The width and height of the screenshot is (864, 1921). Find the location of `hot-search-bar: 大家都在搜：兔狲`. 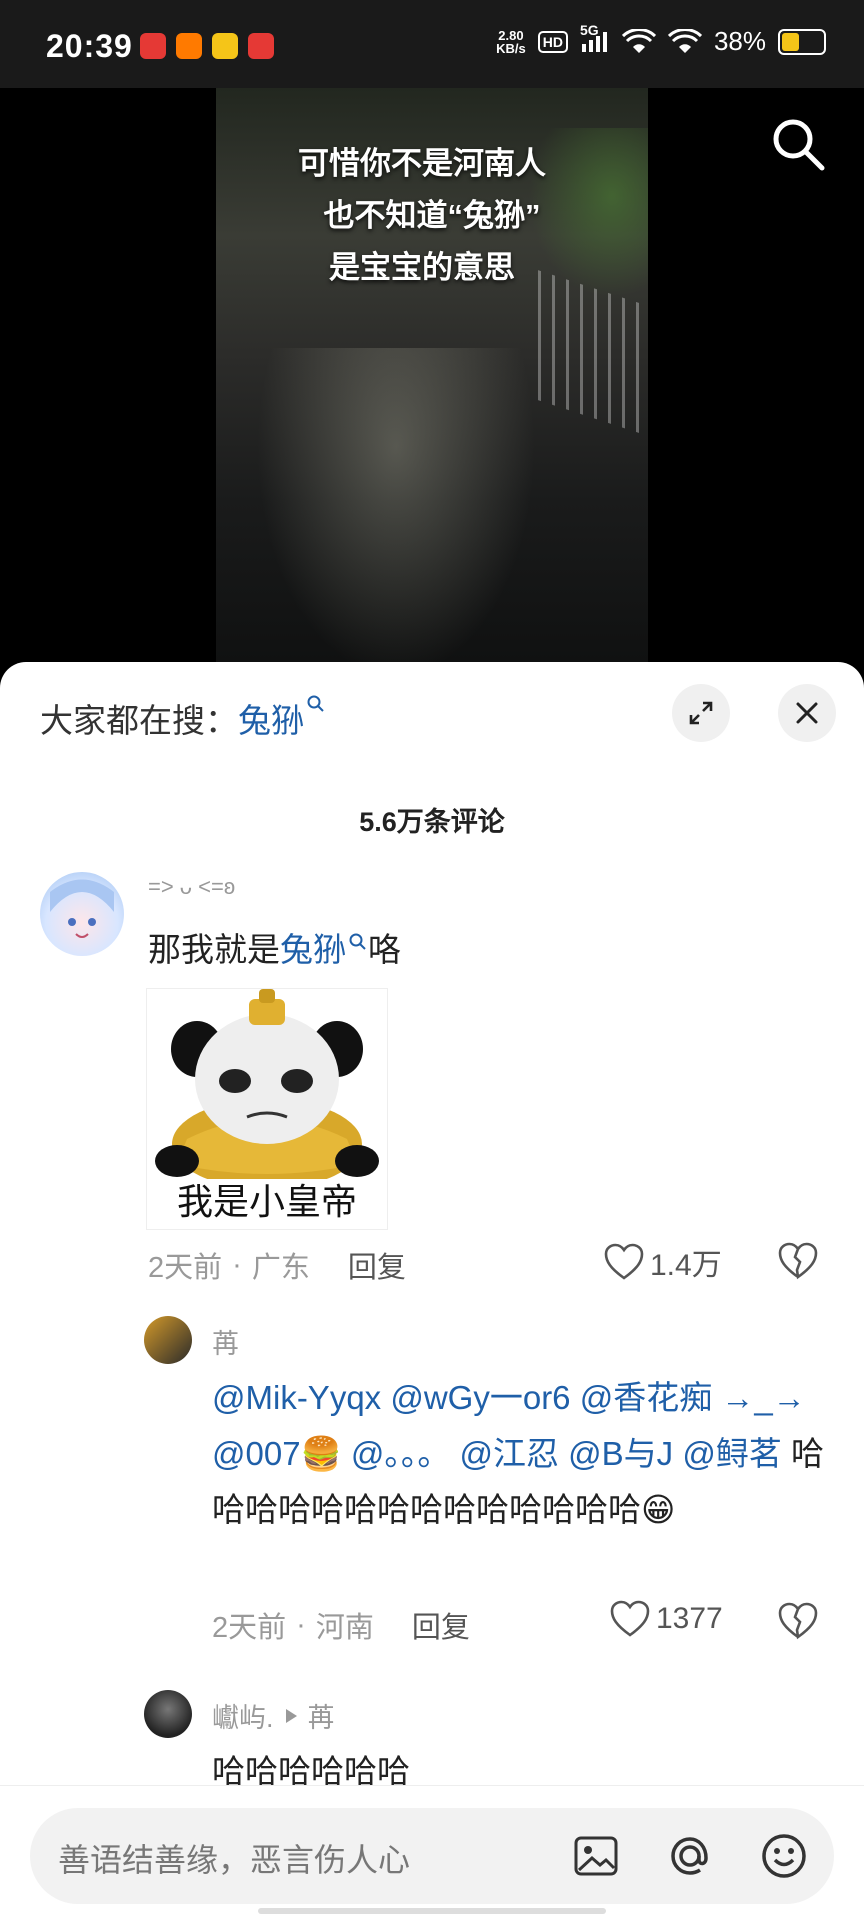

hot-search-bar: 大家都在搜：兔狲 is located at coordinates (183, 718).